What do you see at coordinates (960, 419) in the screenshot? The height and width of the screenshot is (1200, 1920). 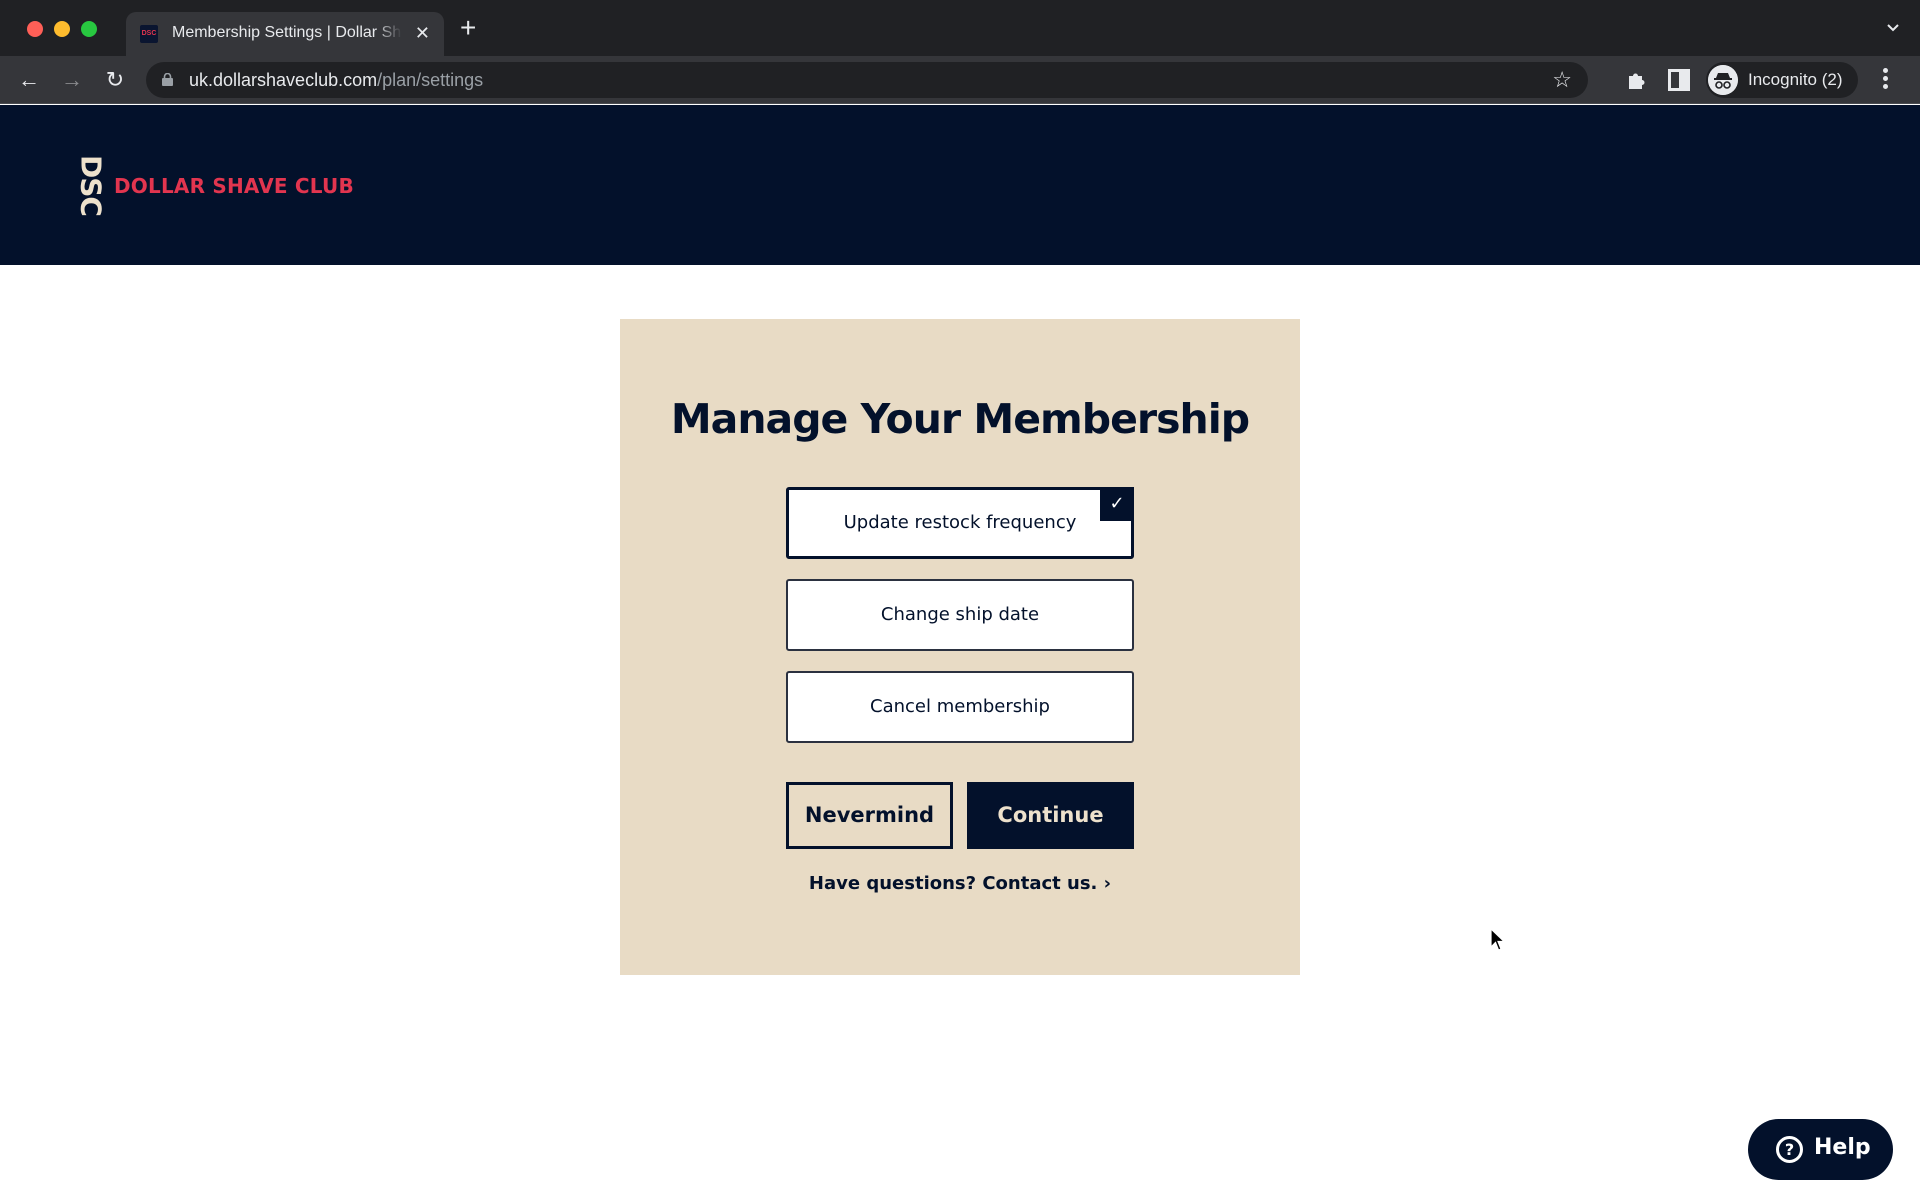 I see `page-title: Manage Your Membership` at bounding box center [960, 419].